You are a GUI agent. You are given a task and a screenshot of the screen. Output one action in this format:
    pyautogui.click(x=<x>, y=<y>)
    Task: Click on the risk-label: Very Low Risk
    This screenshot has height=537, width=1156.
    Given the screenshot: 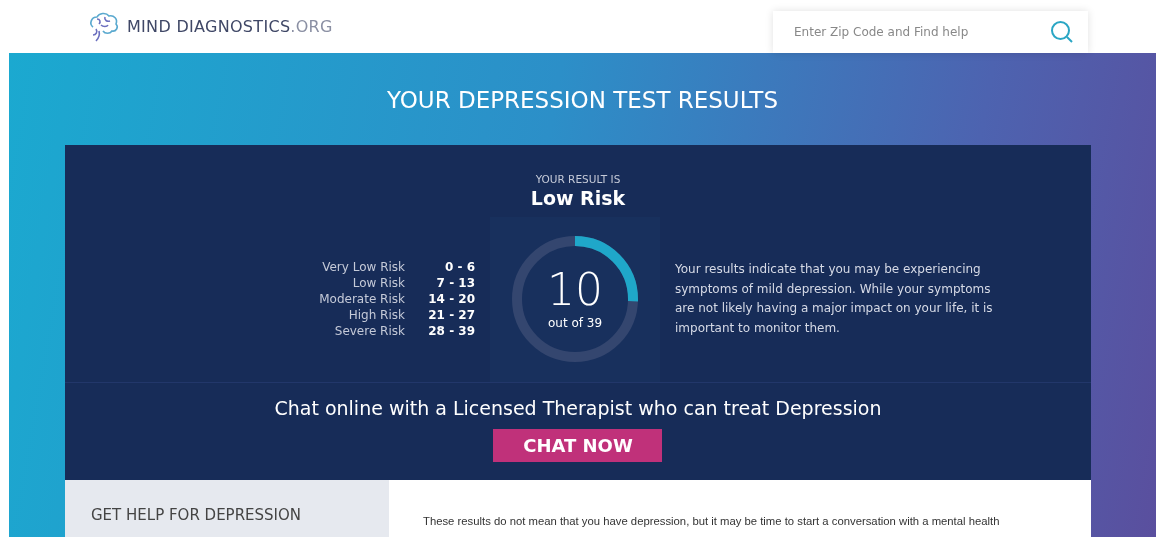 What is the action you would take?
    pyautogui.click(x=363, y=267)
    